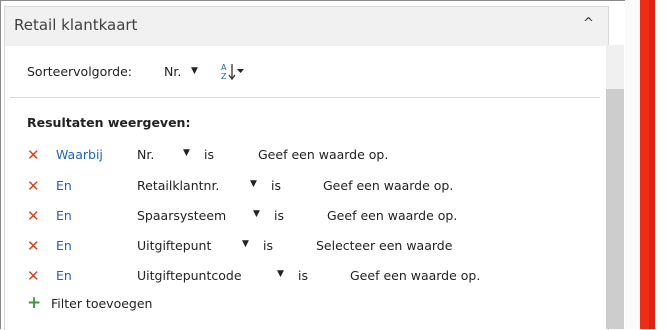 The image size is (668, 330). I want to click on results-heading: Resultaten weergeven:, so click(109, 122).